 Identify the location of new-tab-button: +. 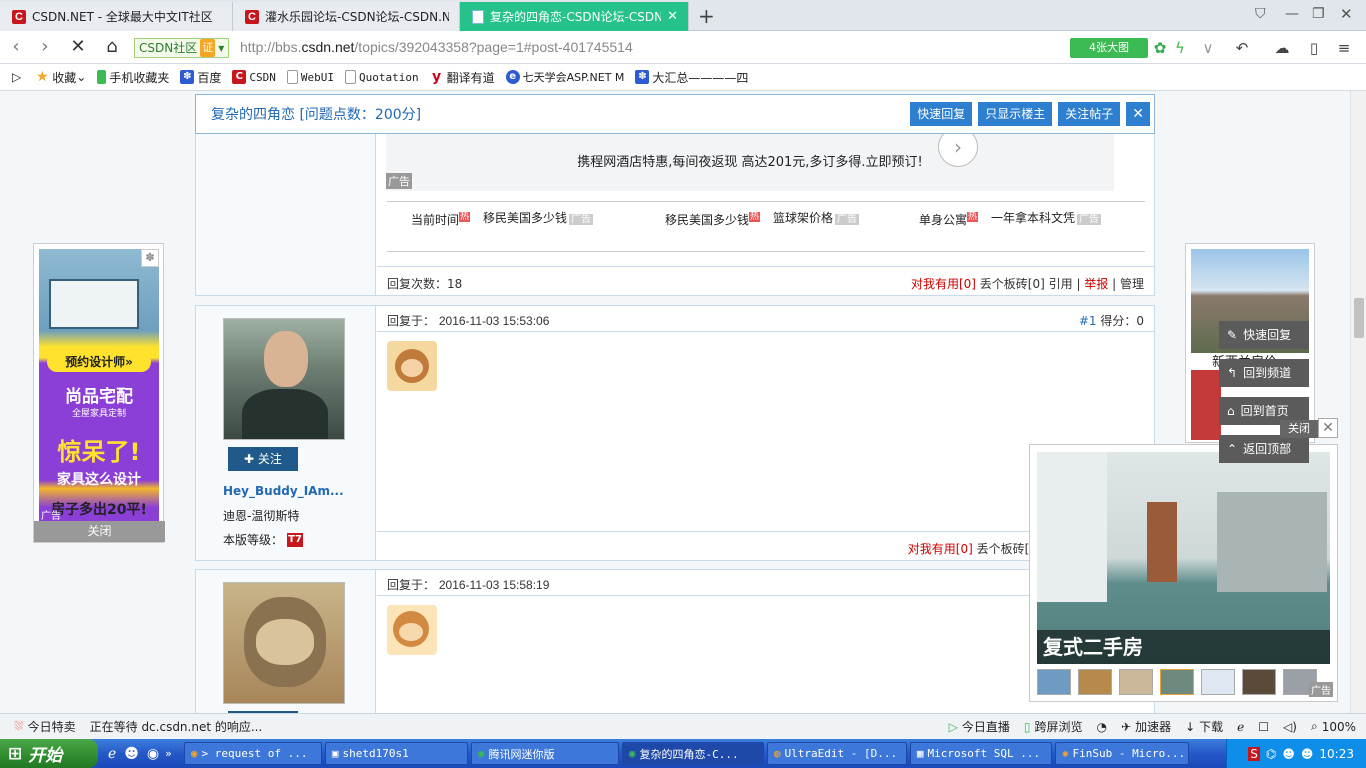
(706, 16).